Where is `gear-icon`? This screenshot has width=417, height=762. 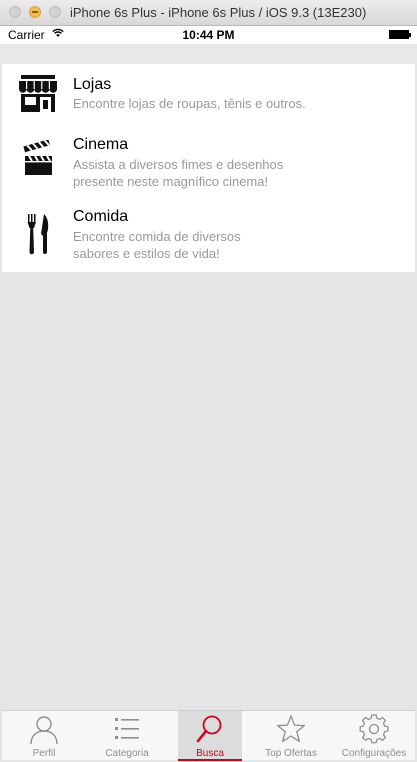
gear-icon is located at coordinates (374, 729).